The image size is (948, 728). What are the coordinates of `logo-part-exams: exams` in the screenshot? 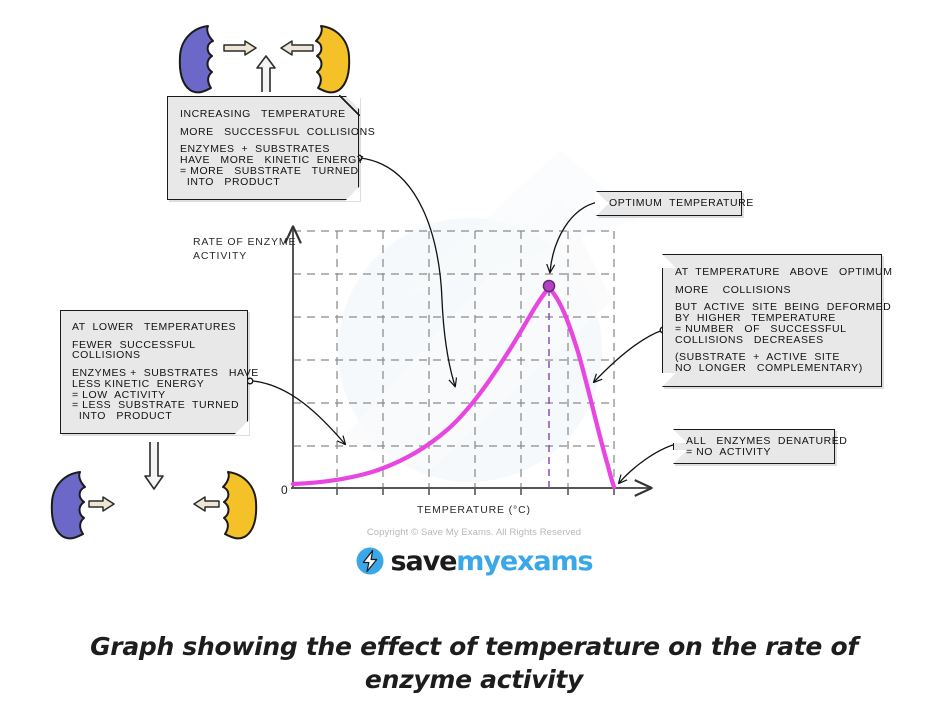 It's located at (546, 561).